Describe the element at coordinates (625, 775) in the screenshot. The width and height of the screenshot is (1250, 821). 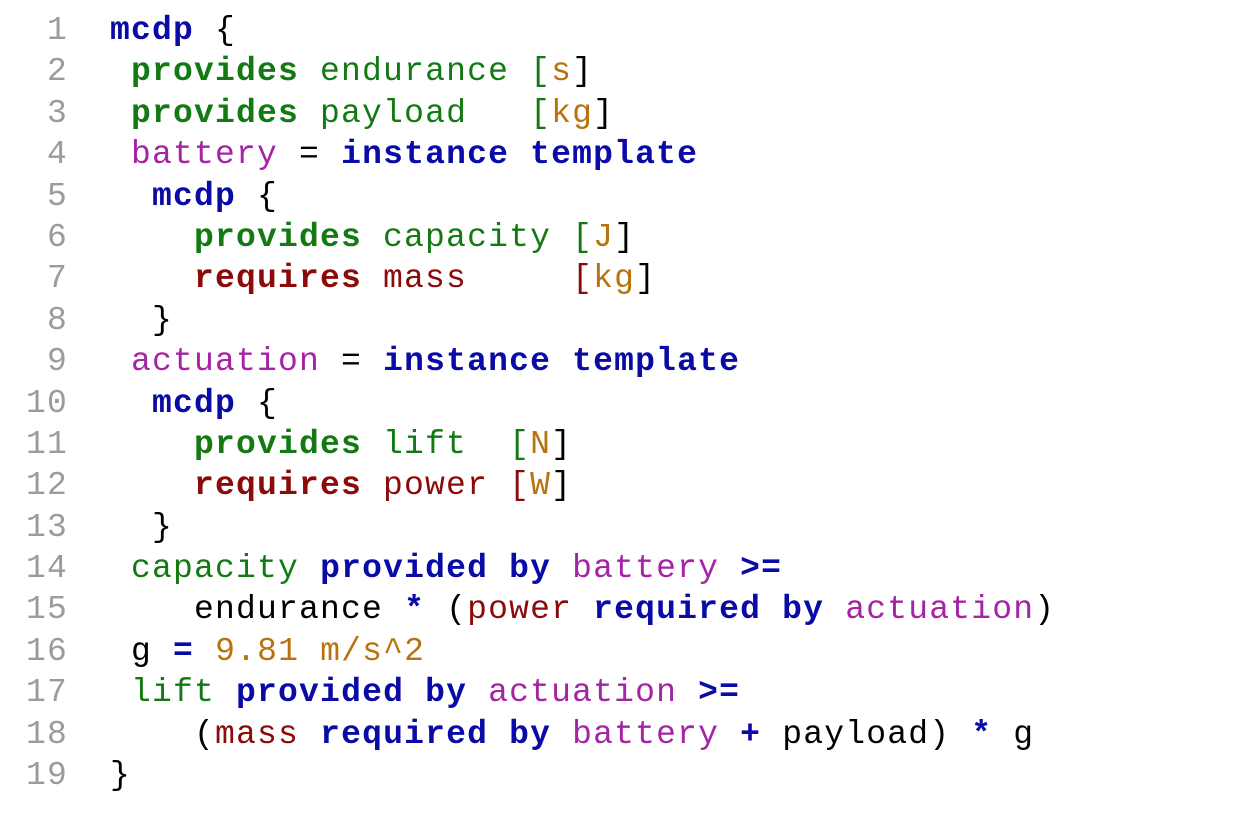
I see `code-line: 19}` at that location.